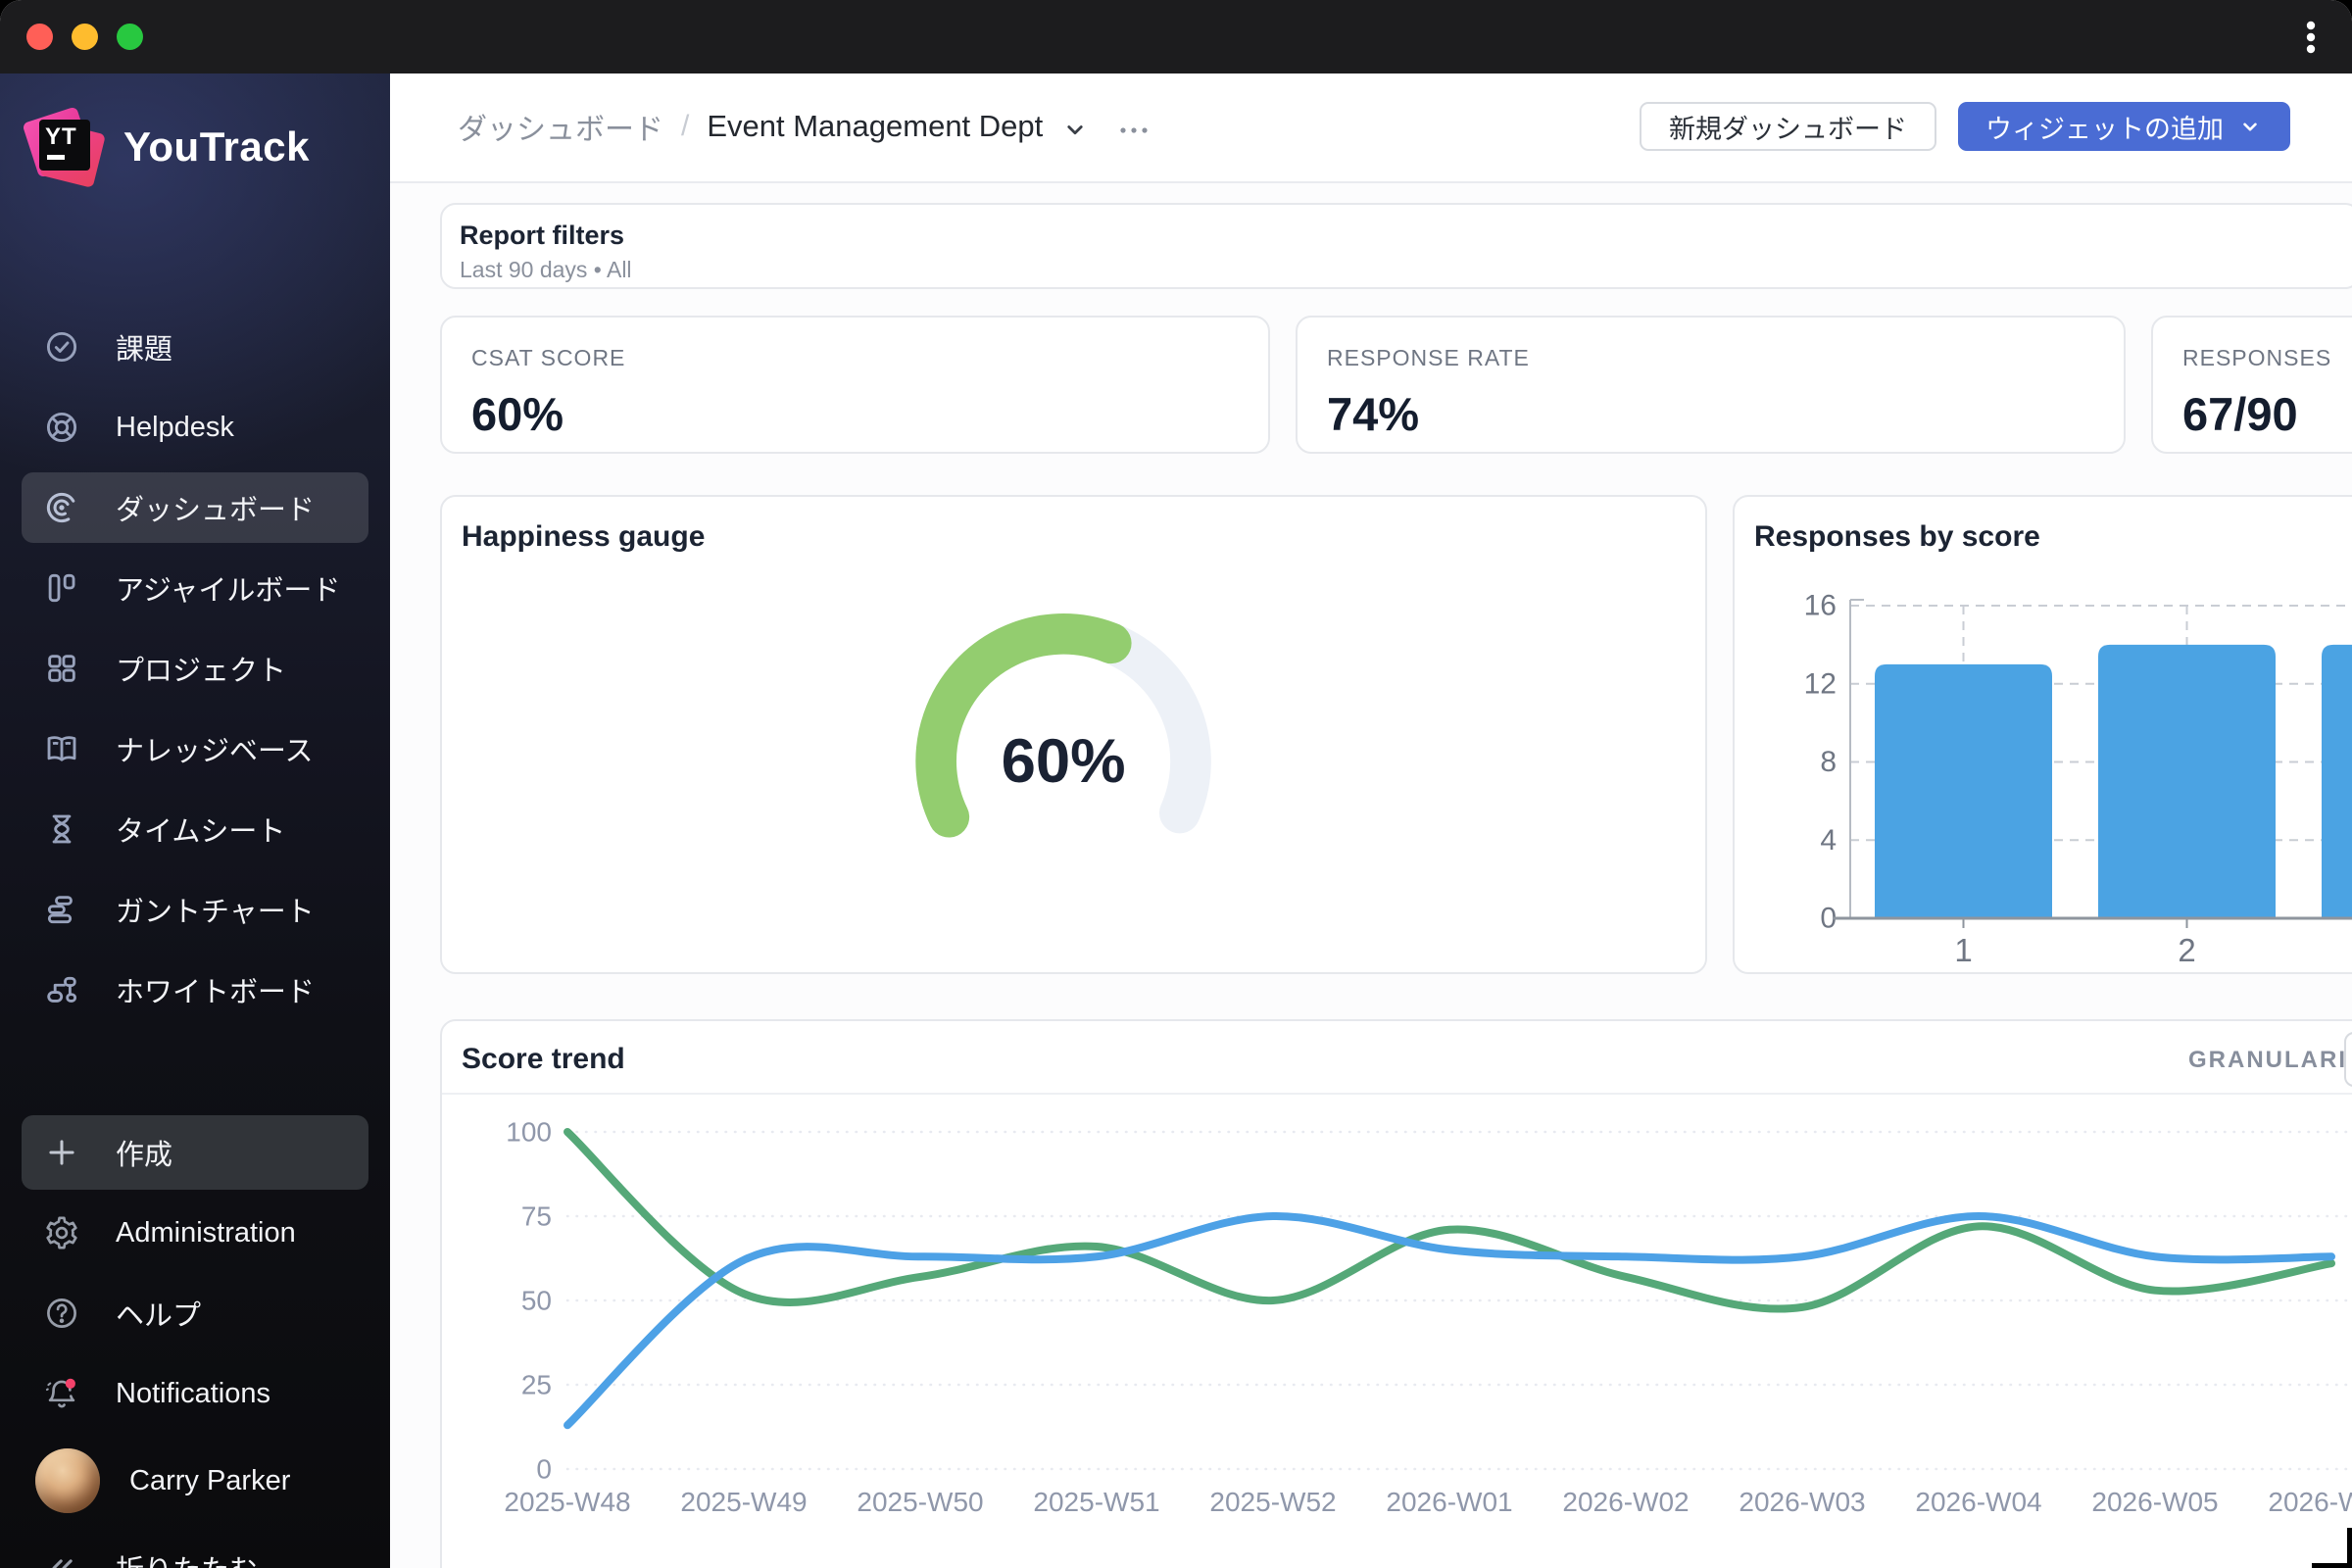 This screenshot has height=1568, width=2352. Describe the element at coordinates (544, 1469) in the screenshot. I see `svg-text: 0` at that location.